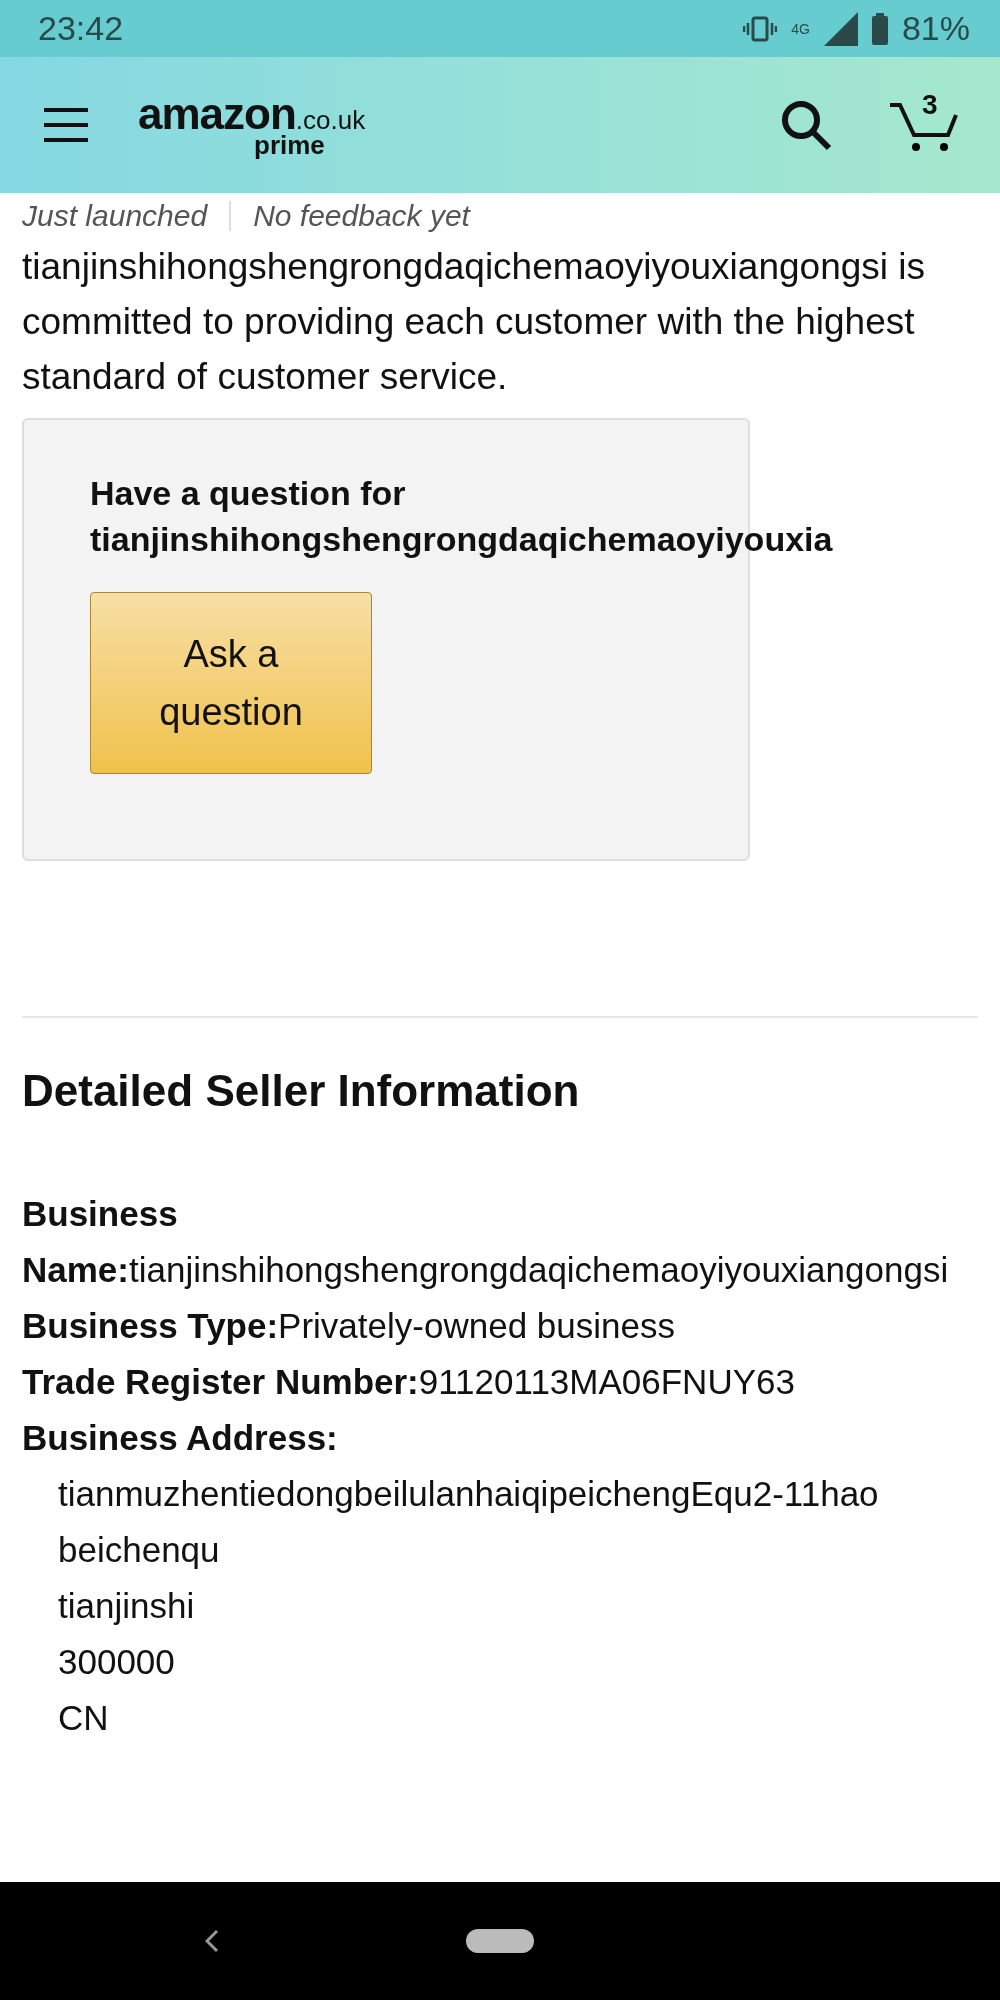 Image resolution: width=1000 pixels, height=2000 pixels. What do you see at coordinates (301, 1091) in the screenshot?
I see `section-title: Detailed Seller Information` at bounding box center [301, 1091].